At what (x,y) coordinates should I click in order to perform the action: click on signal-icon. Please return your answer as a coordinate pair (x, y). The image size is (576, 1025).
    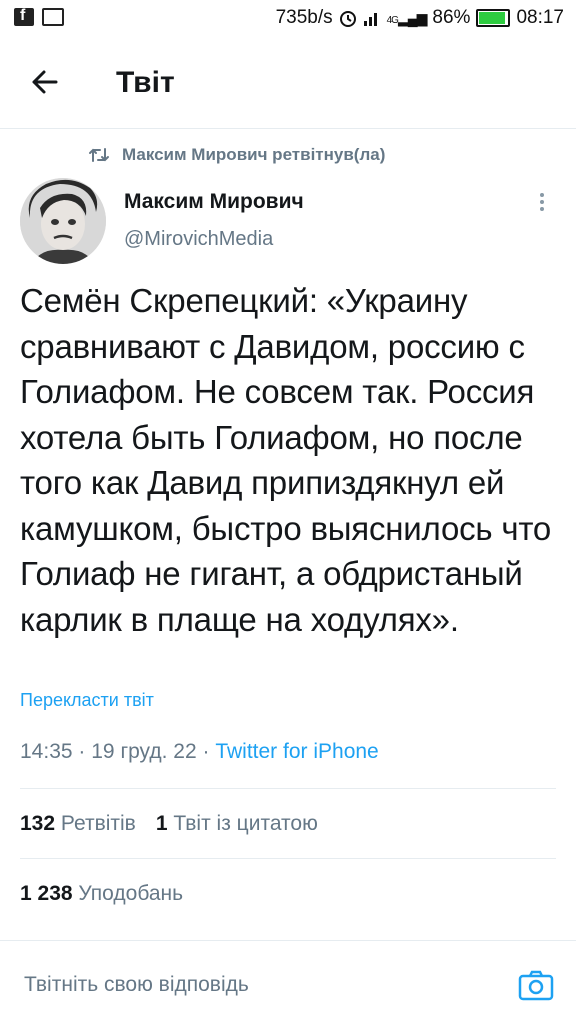
    Looking at the image, I should click on (370, 19).